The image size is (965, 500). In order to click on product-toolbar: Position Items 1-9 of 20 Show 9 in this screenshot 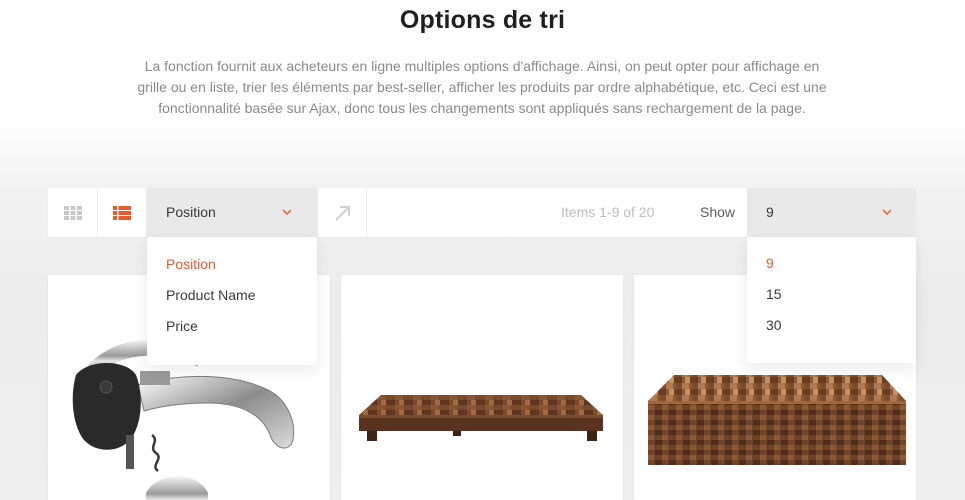, I will do `click(482, 212)`.